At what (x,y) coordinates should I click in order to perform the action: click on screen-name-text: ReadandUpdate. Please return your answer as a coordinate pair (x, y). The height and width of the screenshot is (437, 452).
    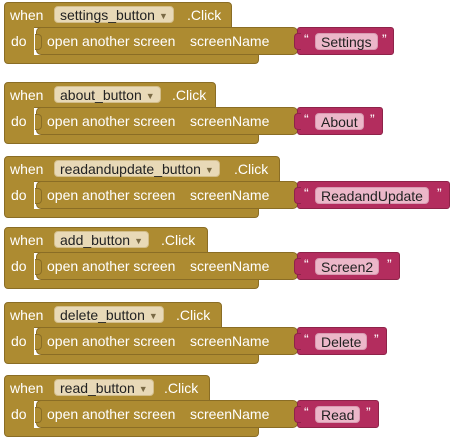
    Looking at the image, I should click on (372, 195).